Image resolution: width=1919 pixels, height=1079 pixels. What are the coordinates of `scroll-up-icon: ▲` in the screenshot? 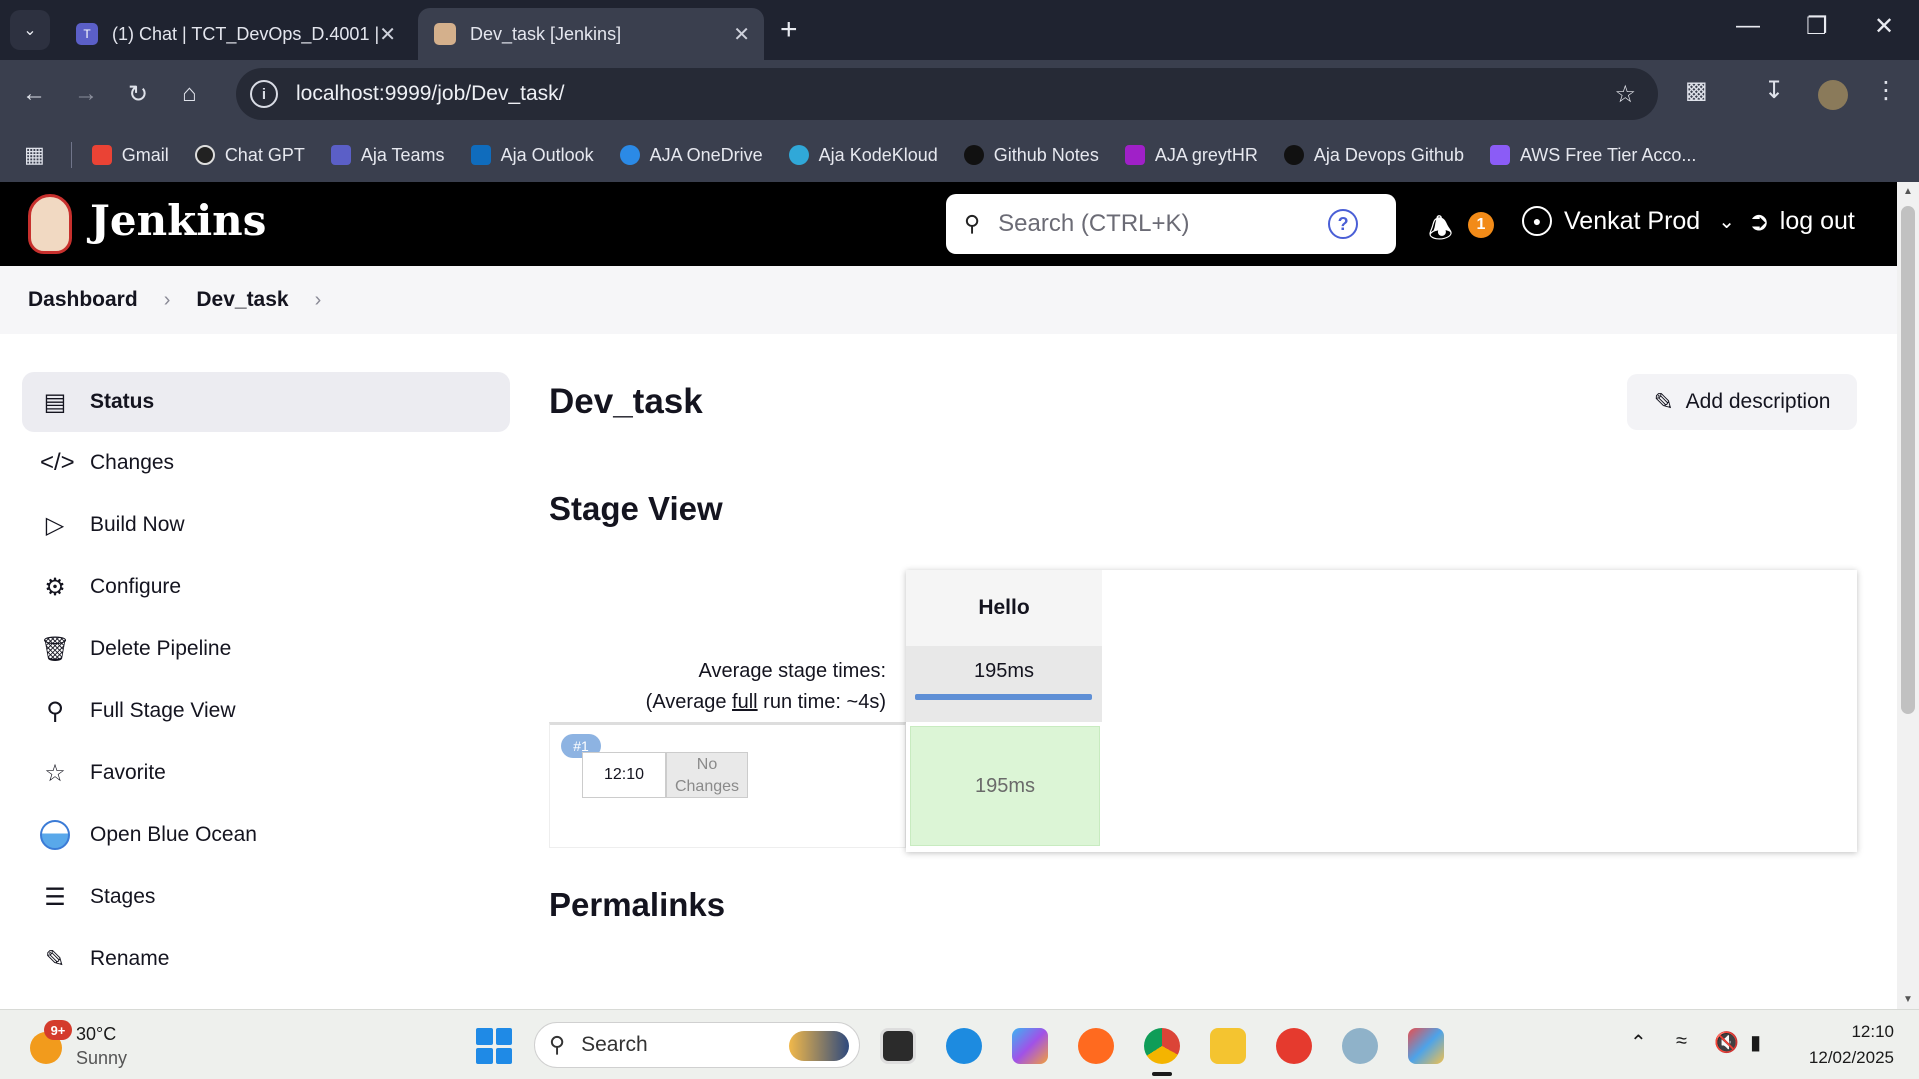 It's located at (1908, 191).